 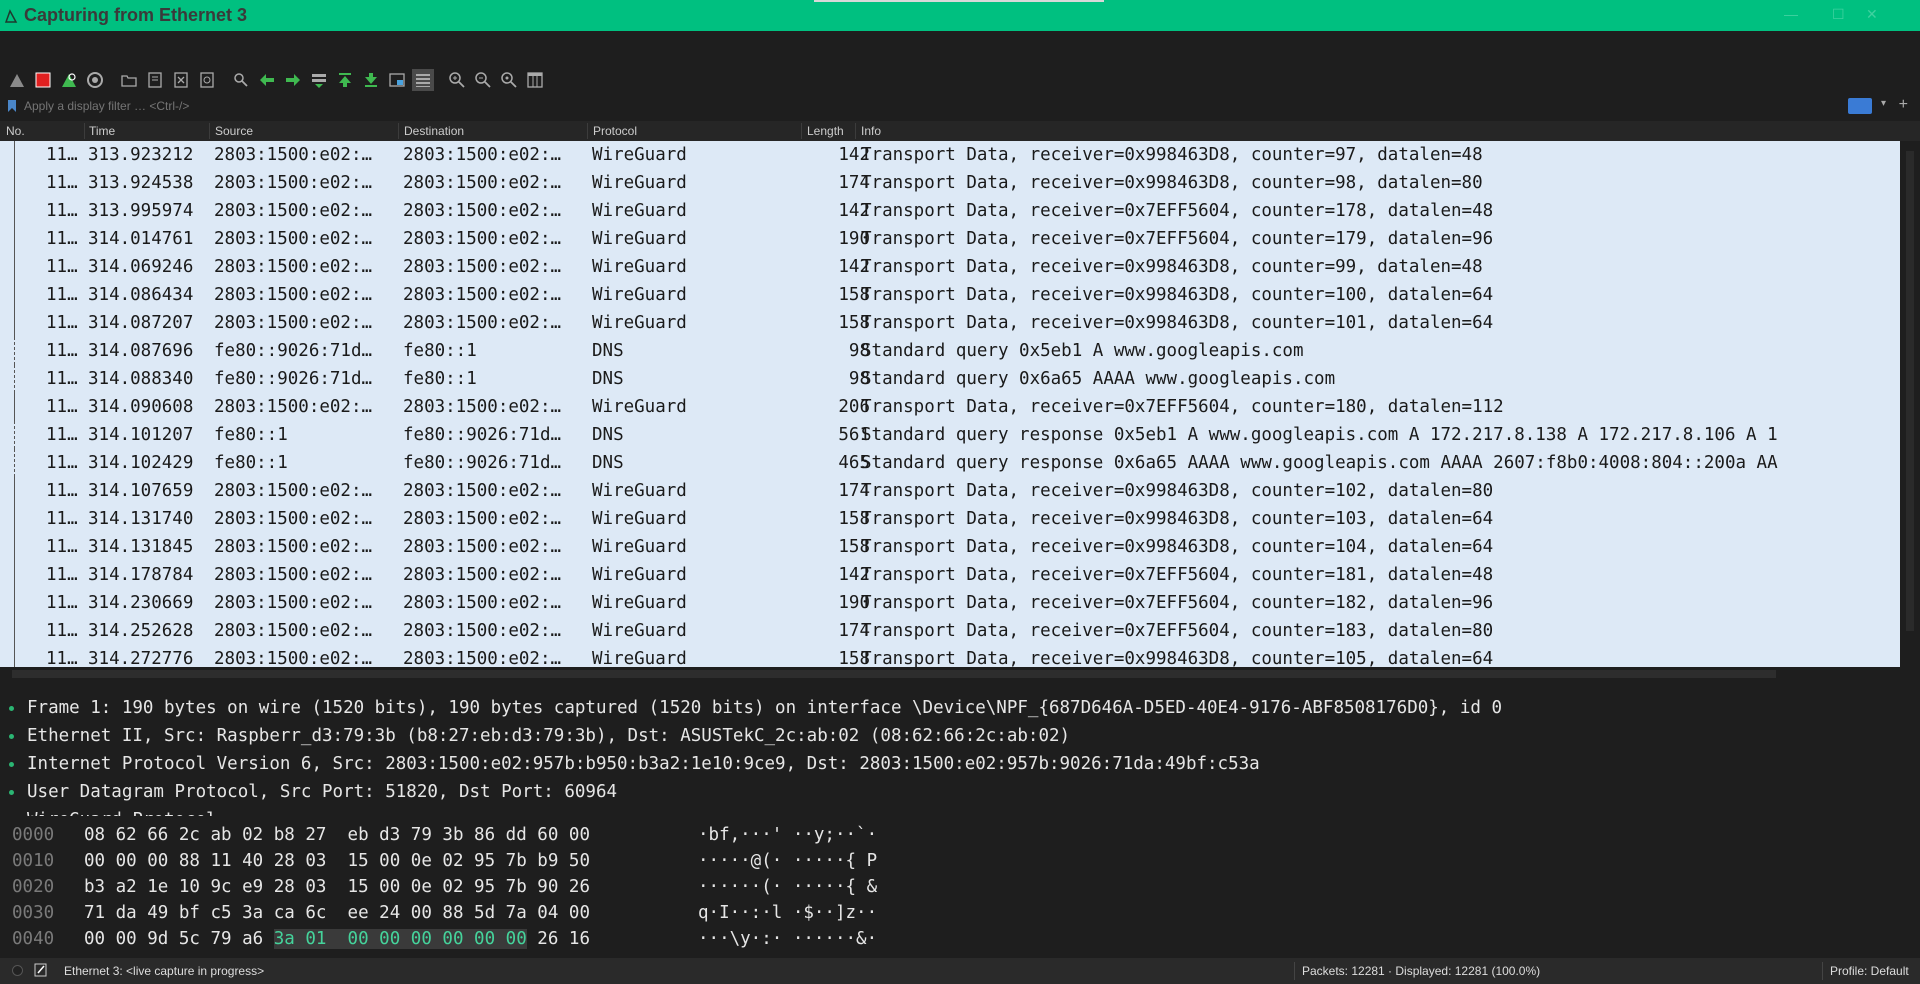 I want to click on hex-byte: 10, so click(x=189, y=887).